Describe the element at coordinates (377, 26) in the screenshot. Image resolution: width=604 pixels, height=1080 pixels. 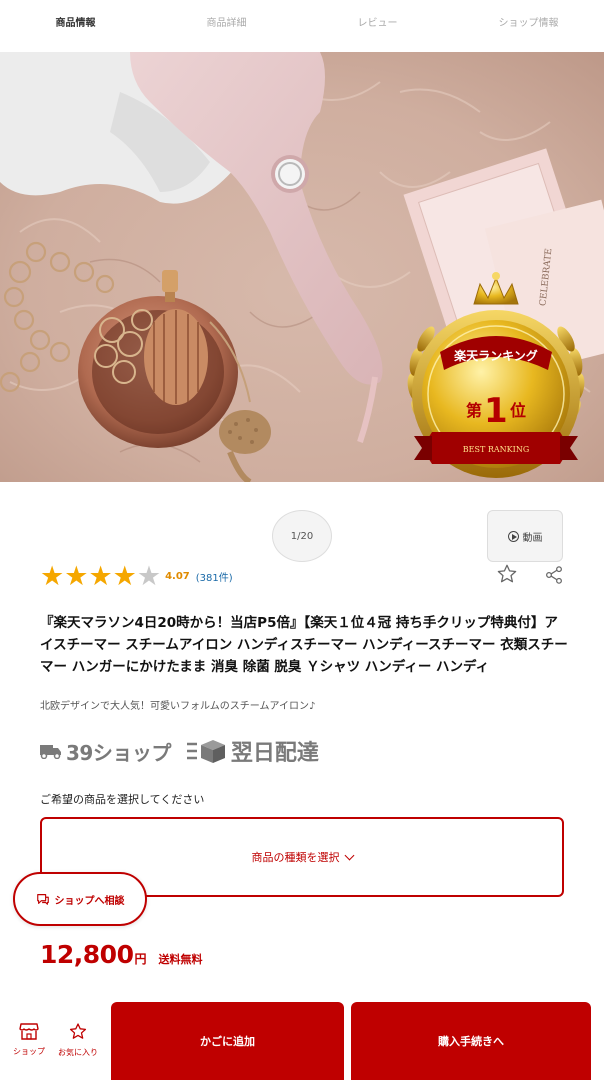
I see `tab-reviews: レビュー` at that location.